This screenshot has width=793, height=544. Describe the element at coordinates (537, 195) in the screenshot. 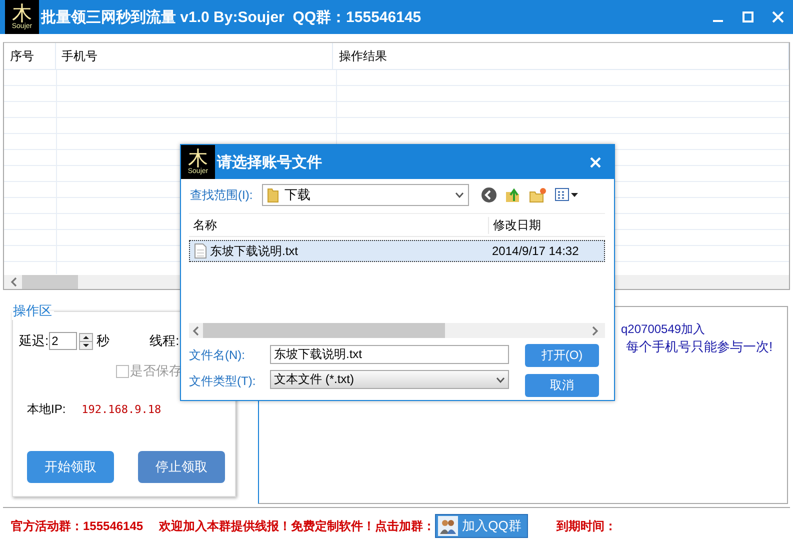

I see `new-folder-icon` at that location.